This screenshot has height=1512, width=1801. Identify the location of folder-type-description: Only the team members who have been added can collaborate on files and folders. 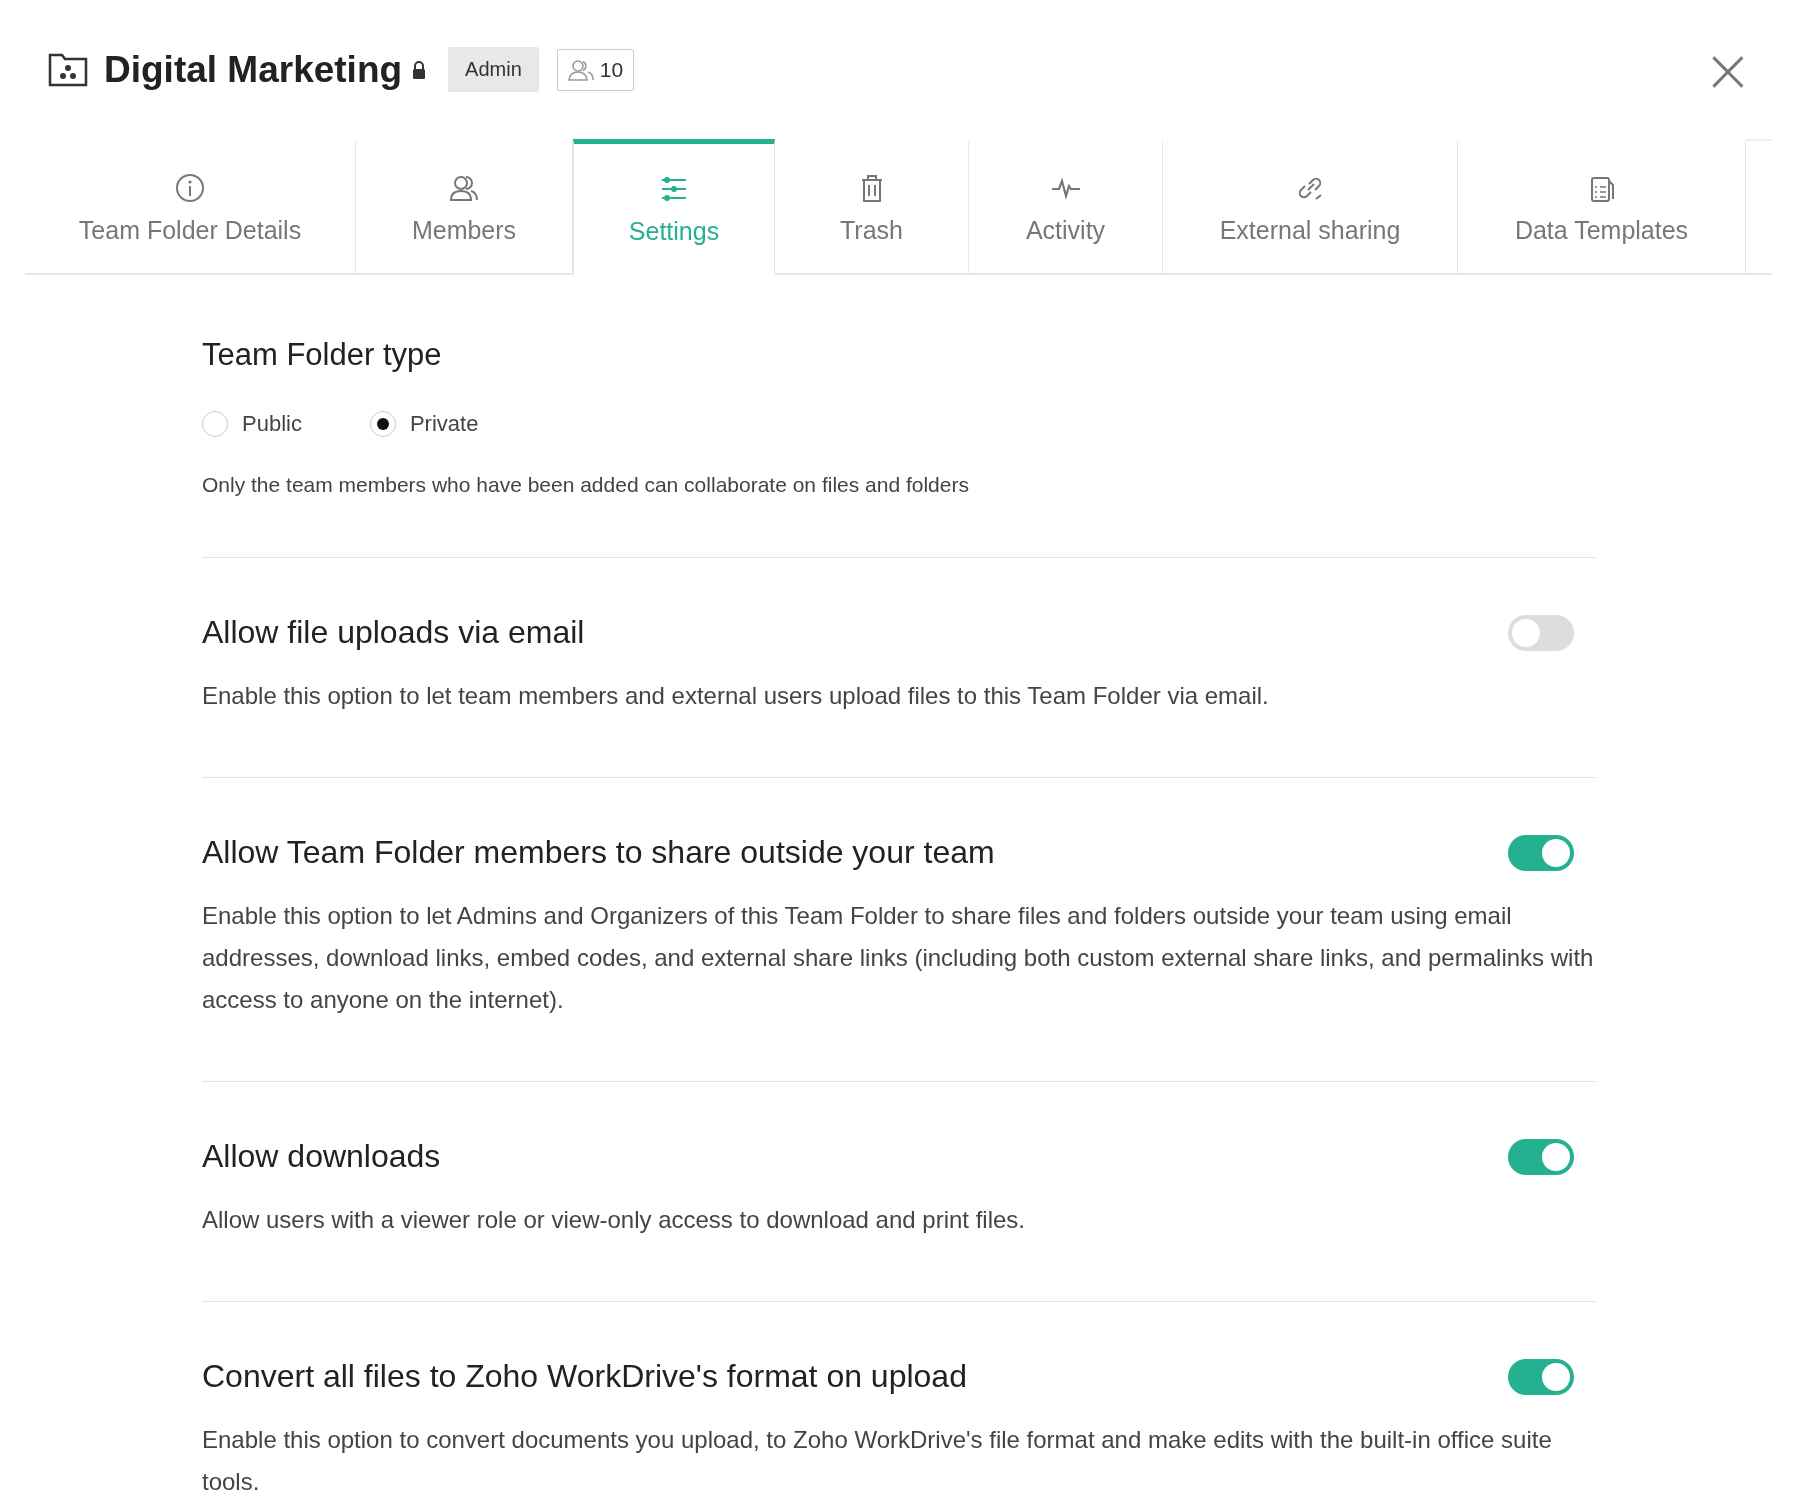
(586, 485).